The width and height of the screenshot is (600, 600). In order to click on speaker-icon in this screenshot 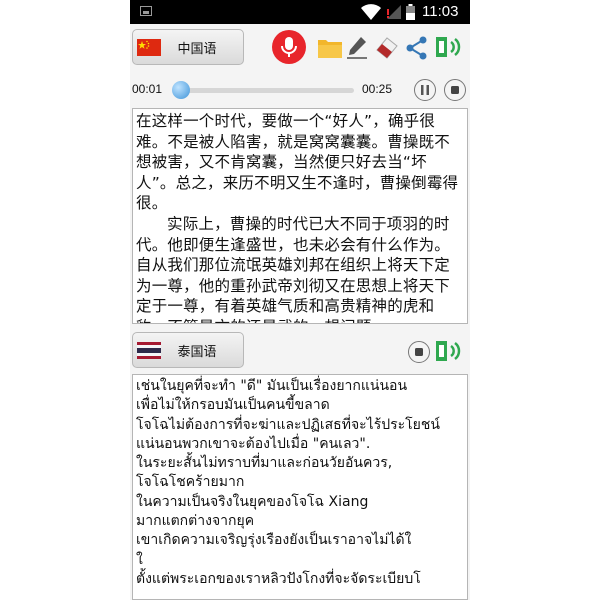, I will do `click(450, 47)`.